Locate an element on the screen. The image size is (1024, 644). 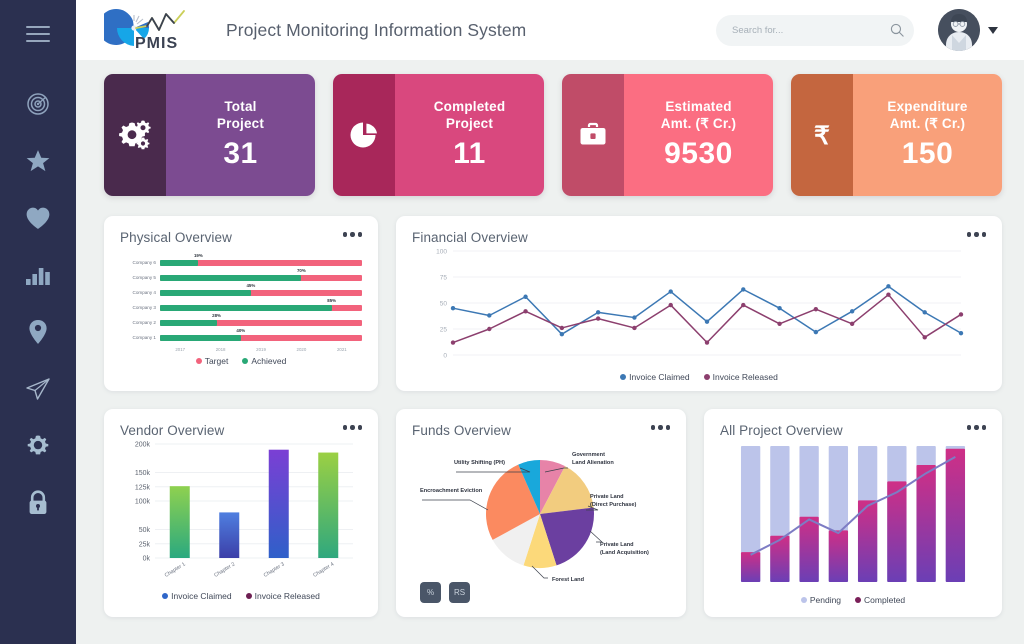
location-pin-icon is located at coordinates (38, 332).